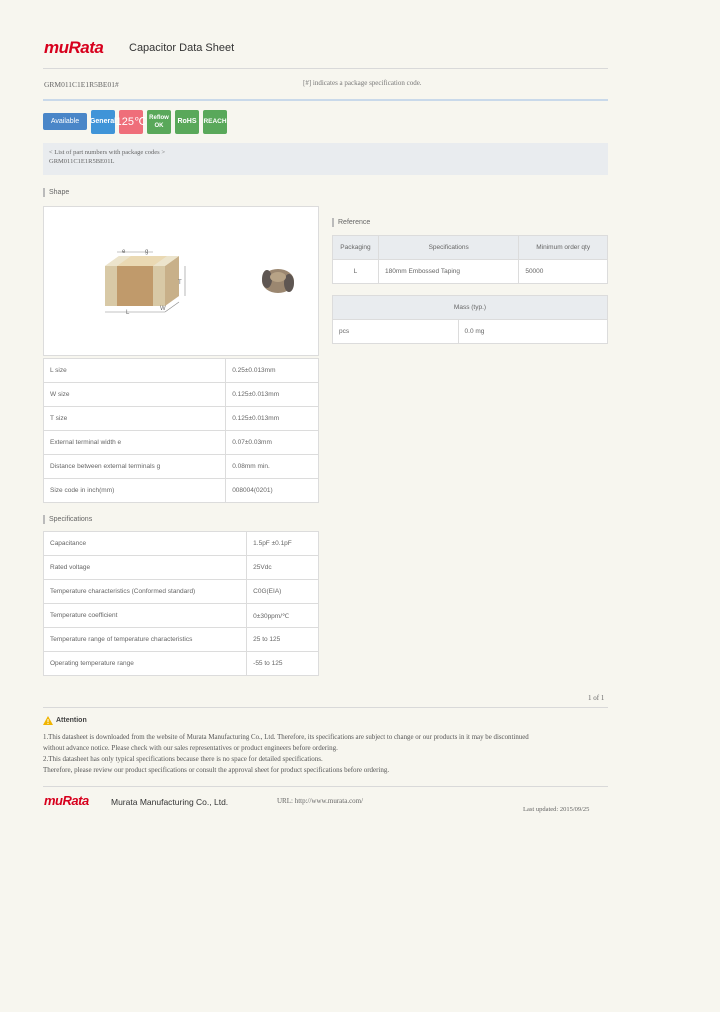 This screenshot has height=1012, width=720. I want to click on table-row: pcs 0.0 mg, so click(470, 331).